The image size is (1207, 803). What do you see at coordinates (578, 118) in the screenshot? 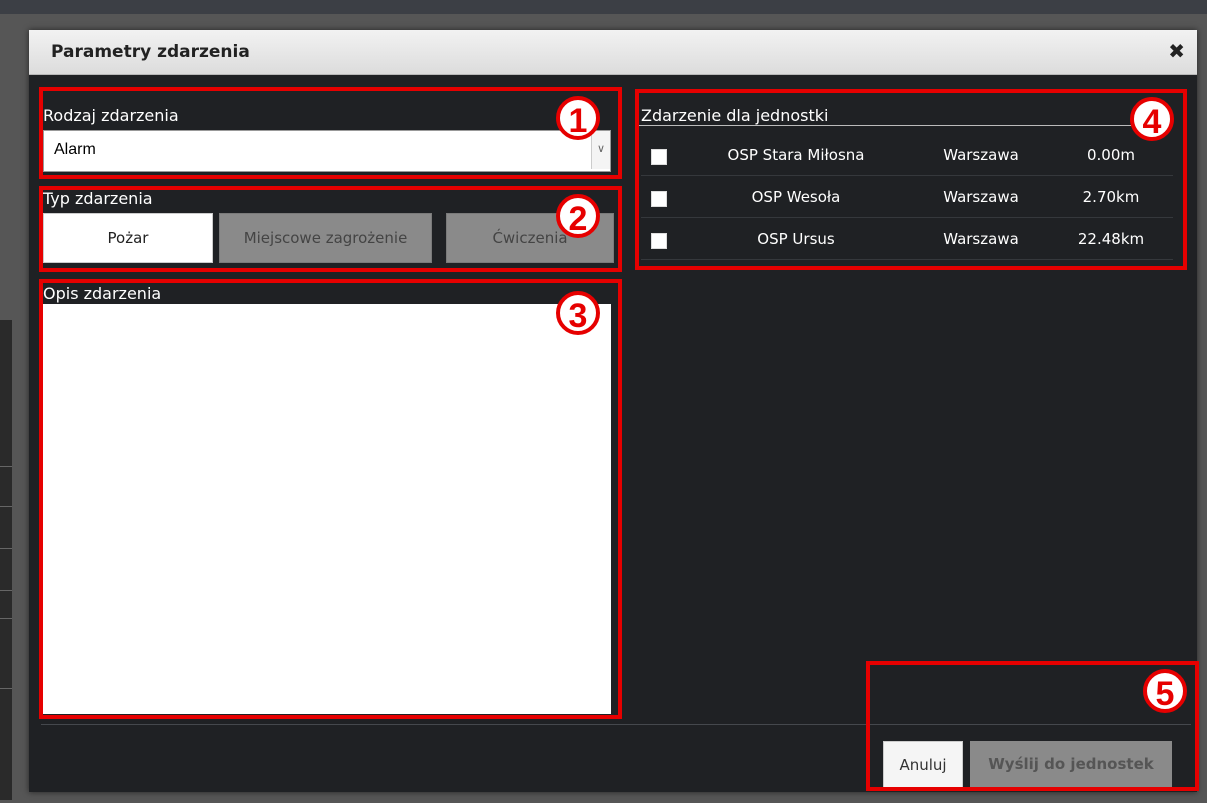
I see `annotation-badge-1: 1` at bounding box center [578, 118].